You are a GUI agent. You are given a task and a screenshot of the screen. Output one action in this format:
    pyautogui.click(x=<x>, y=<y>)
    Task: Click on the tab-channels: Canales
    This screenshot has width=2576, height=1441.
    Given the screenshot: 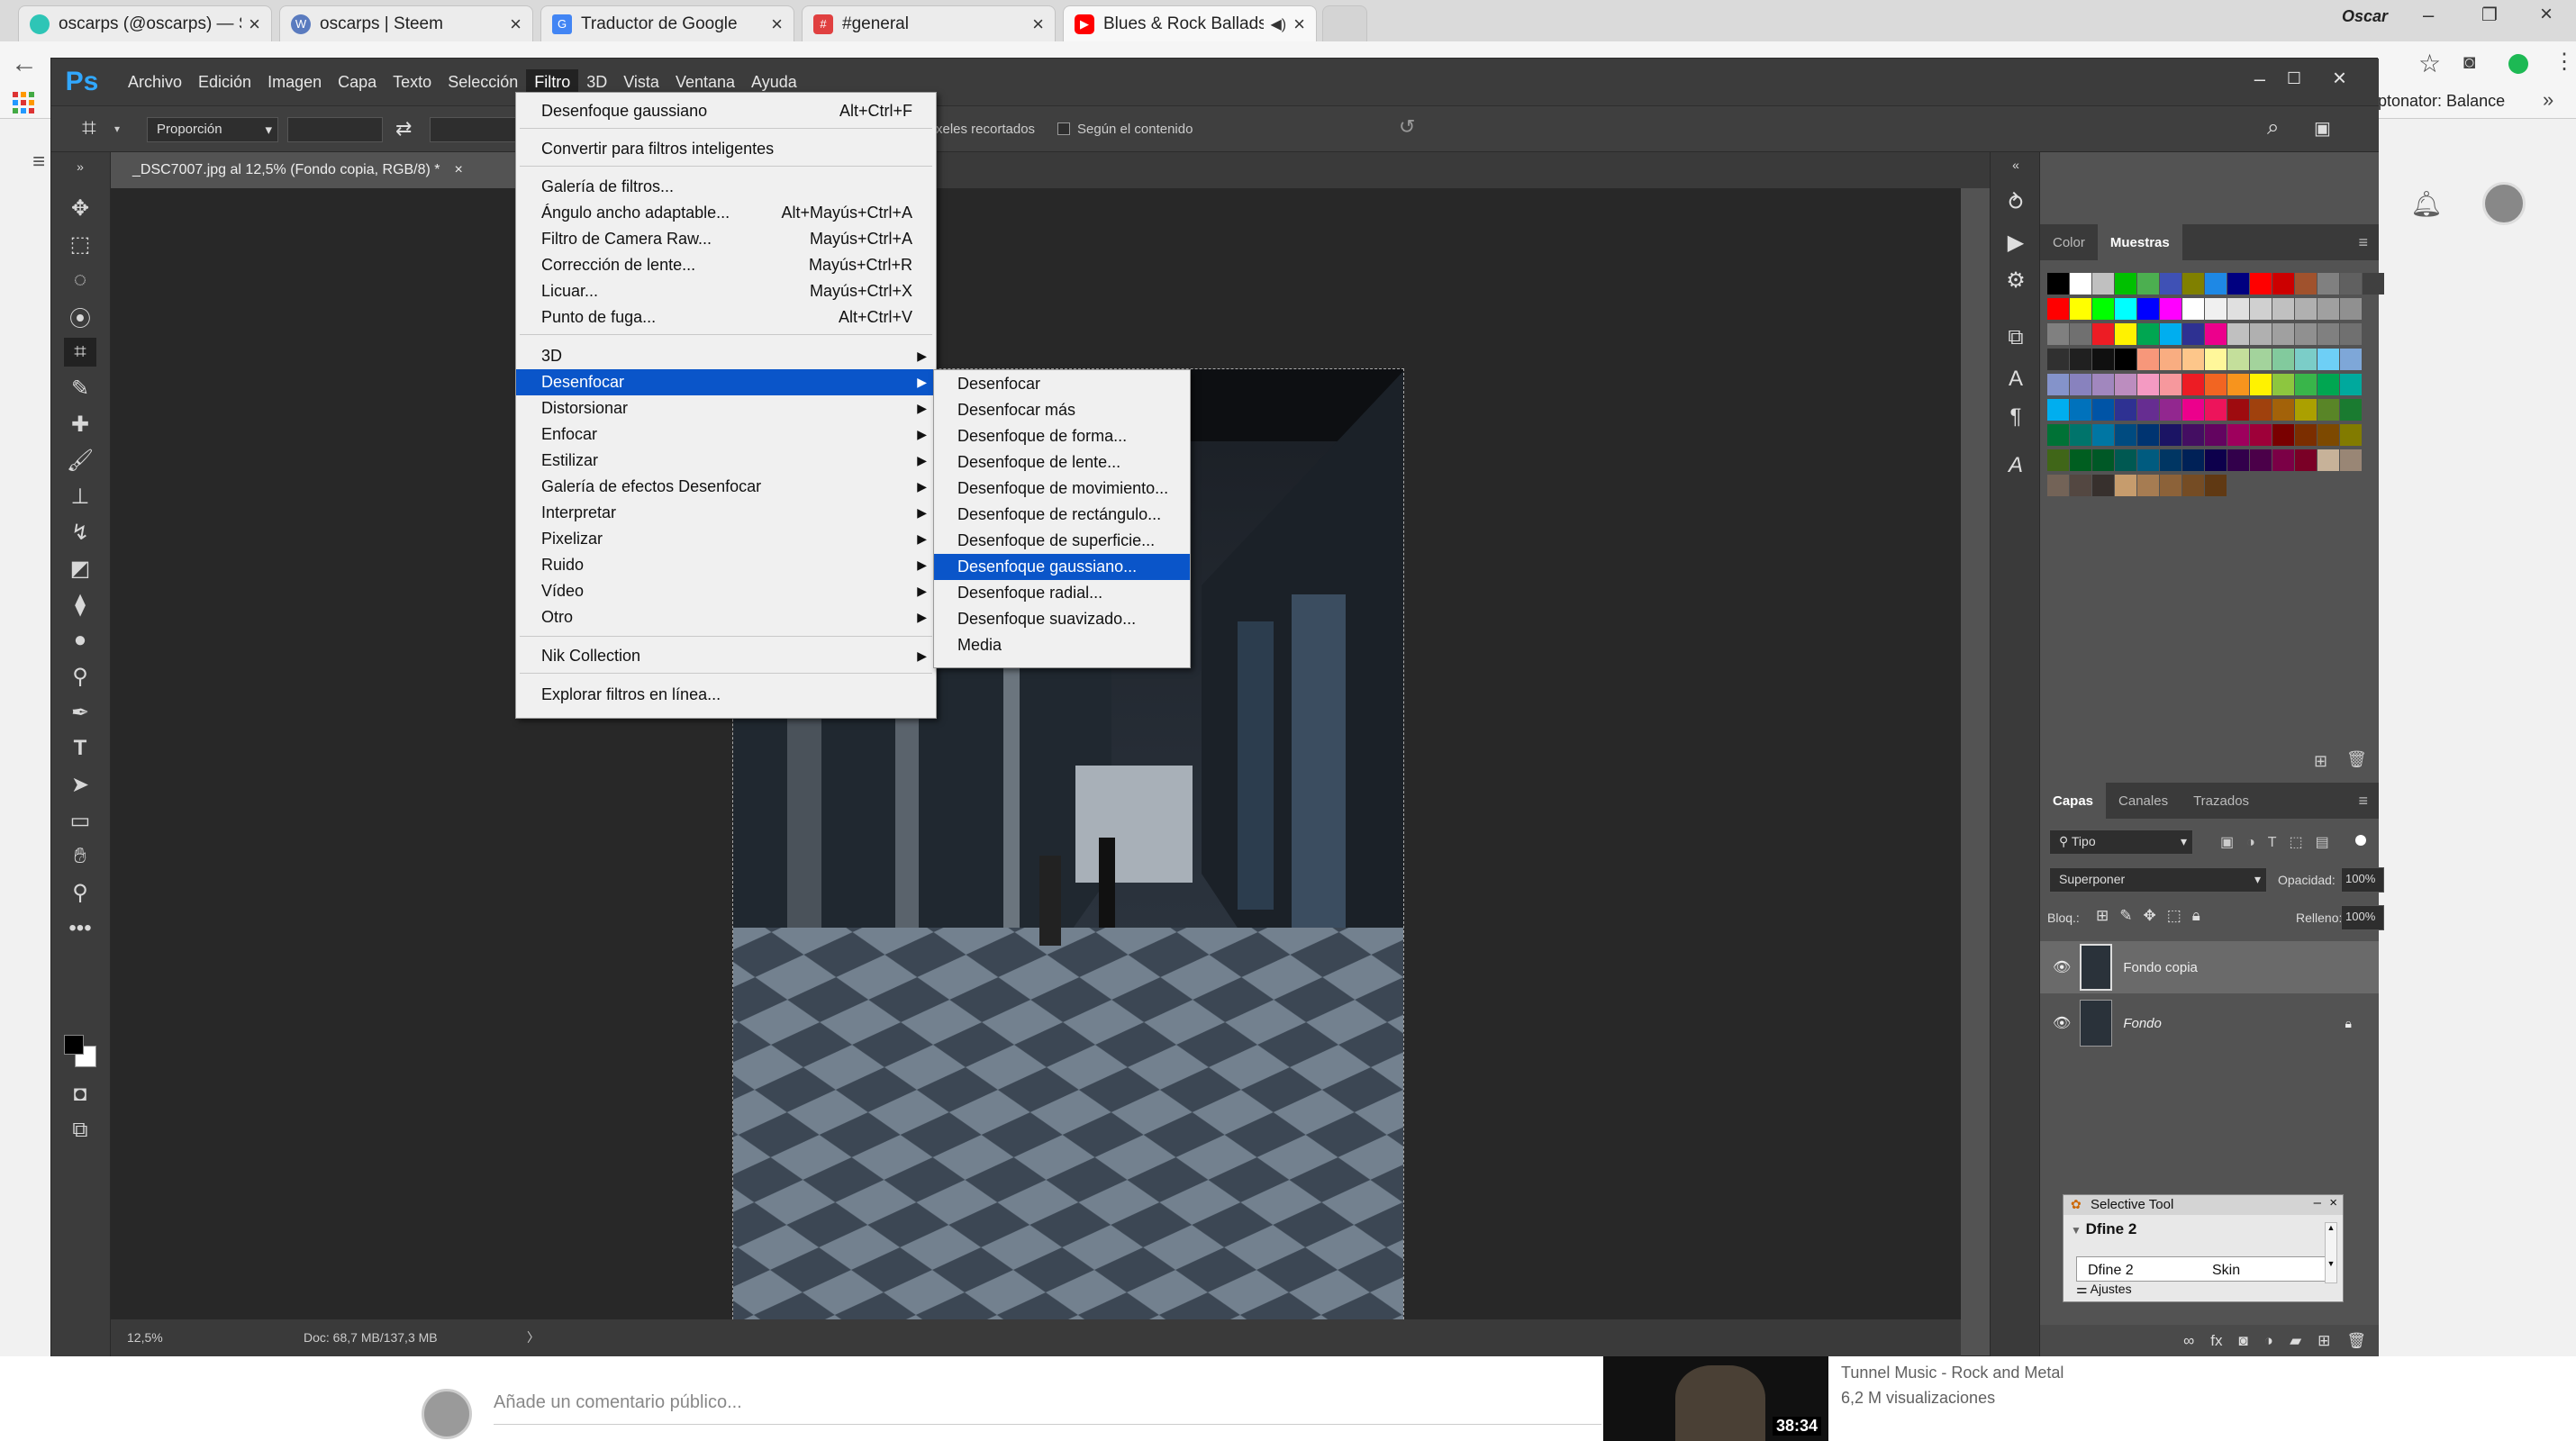 What is the action you would take?
    pyautogui.click(x=2143, y=801)
    